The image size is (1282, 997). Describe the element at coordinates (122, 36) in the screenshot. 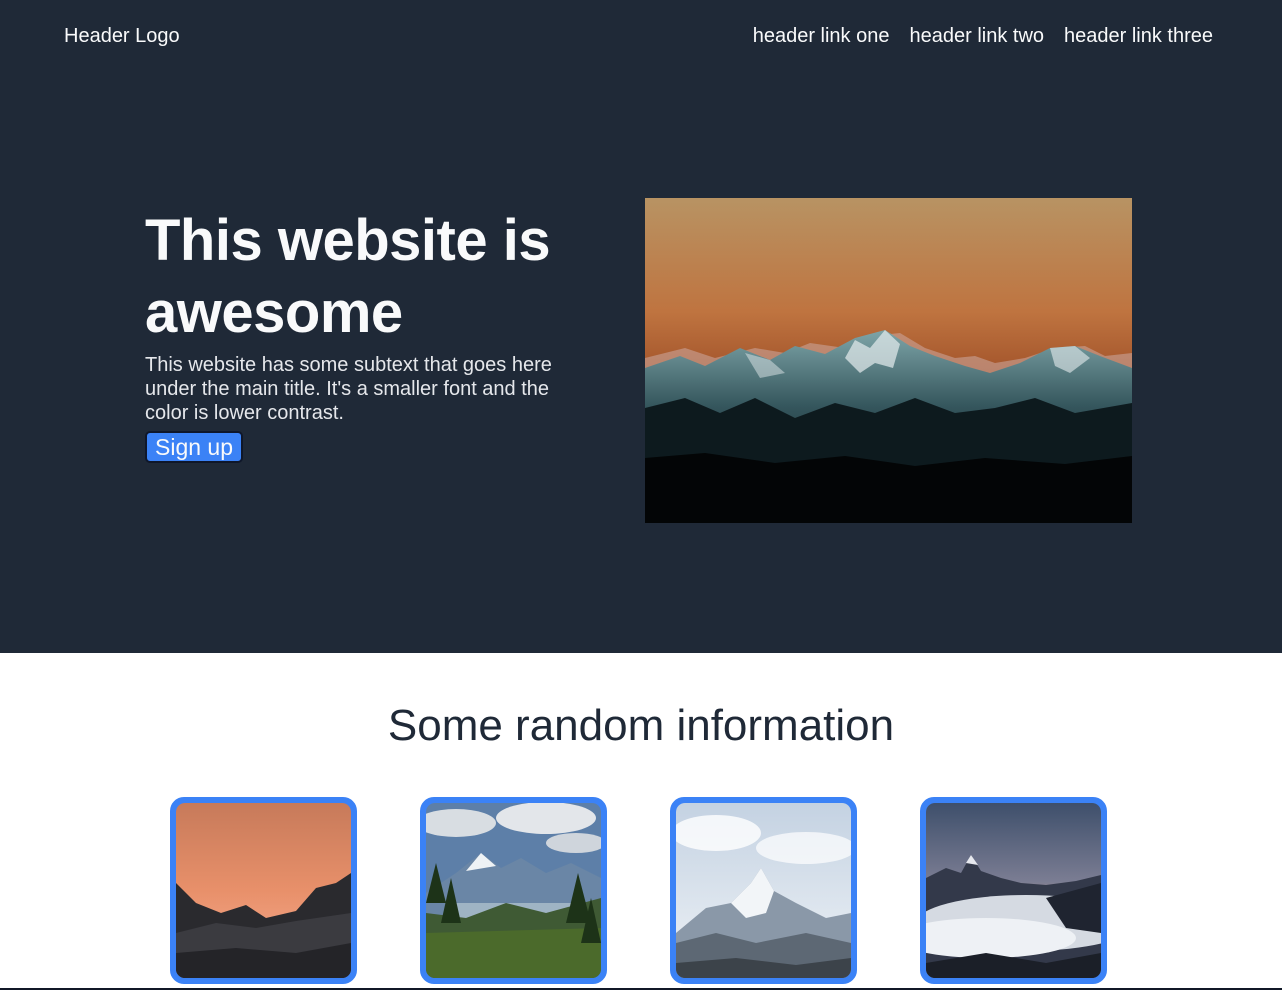

I see `header-logo: Header Logo` at that location.